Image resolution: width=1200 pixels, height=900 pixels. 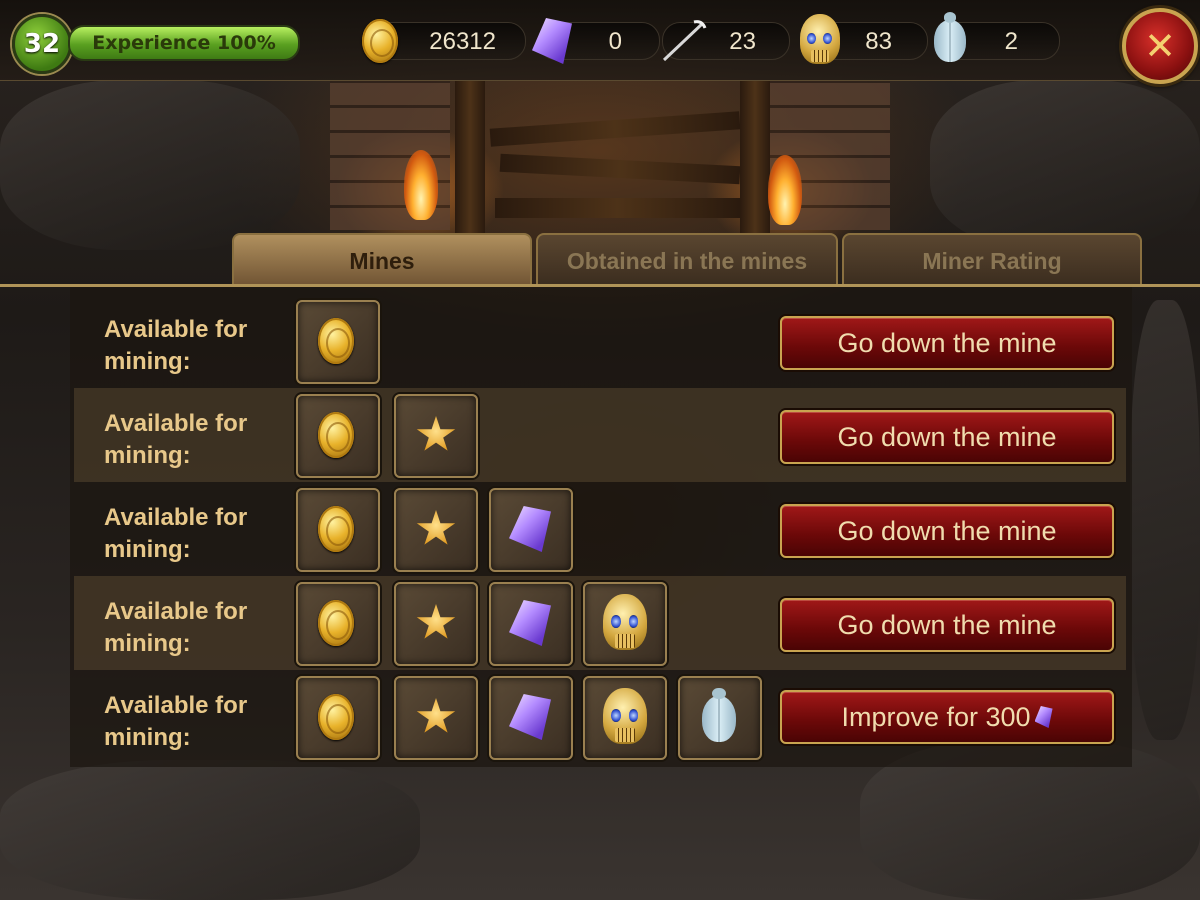 I want to click on mine-row-1: Available for mining: Go down the mine, so click(x=600, y=341).